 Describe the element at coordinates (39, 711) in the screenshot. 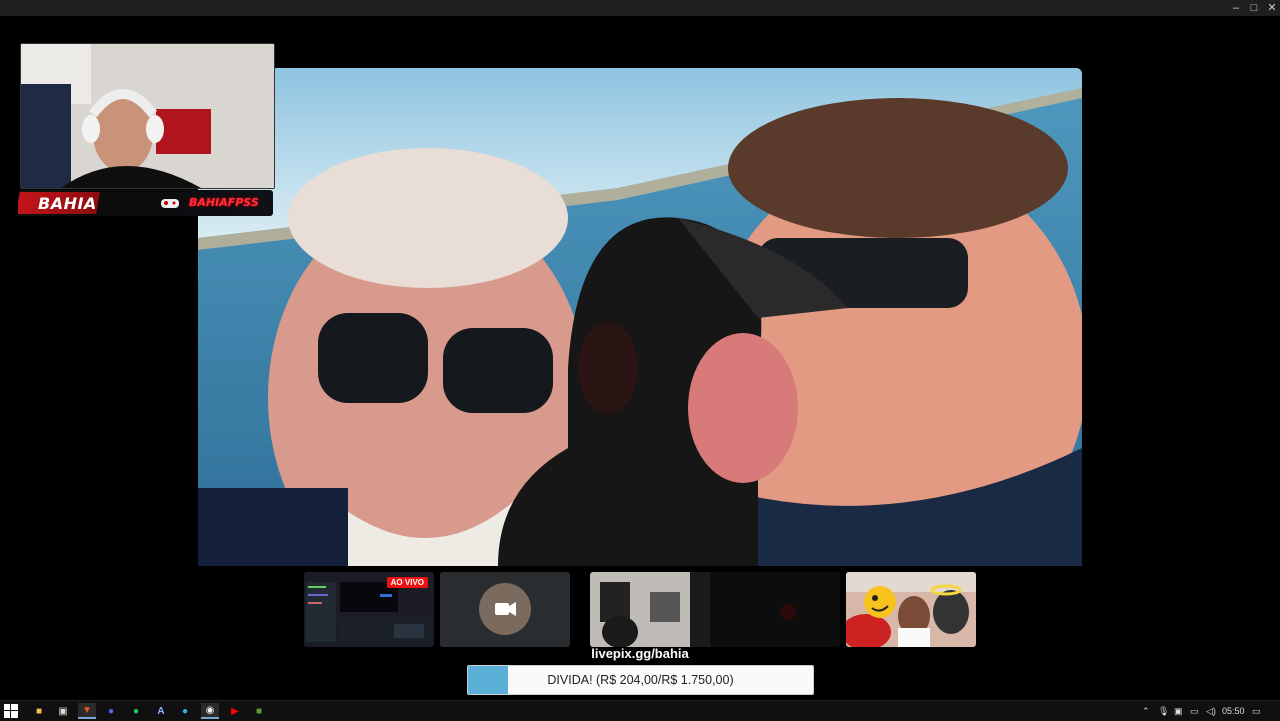

I see `file-explorer-icon: ■` at that location.